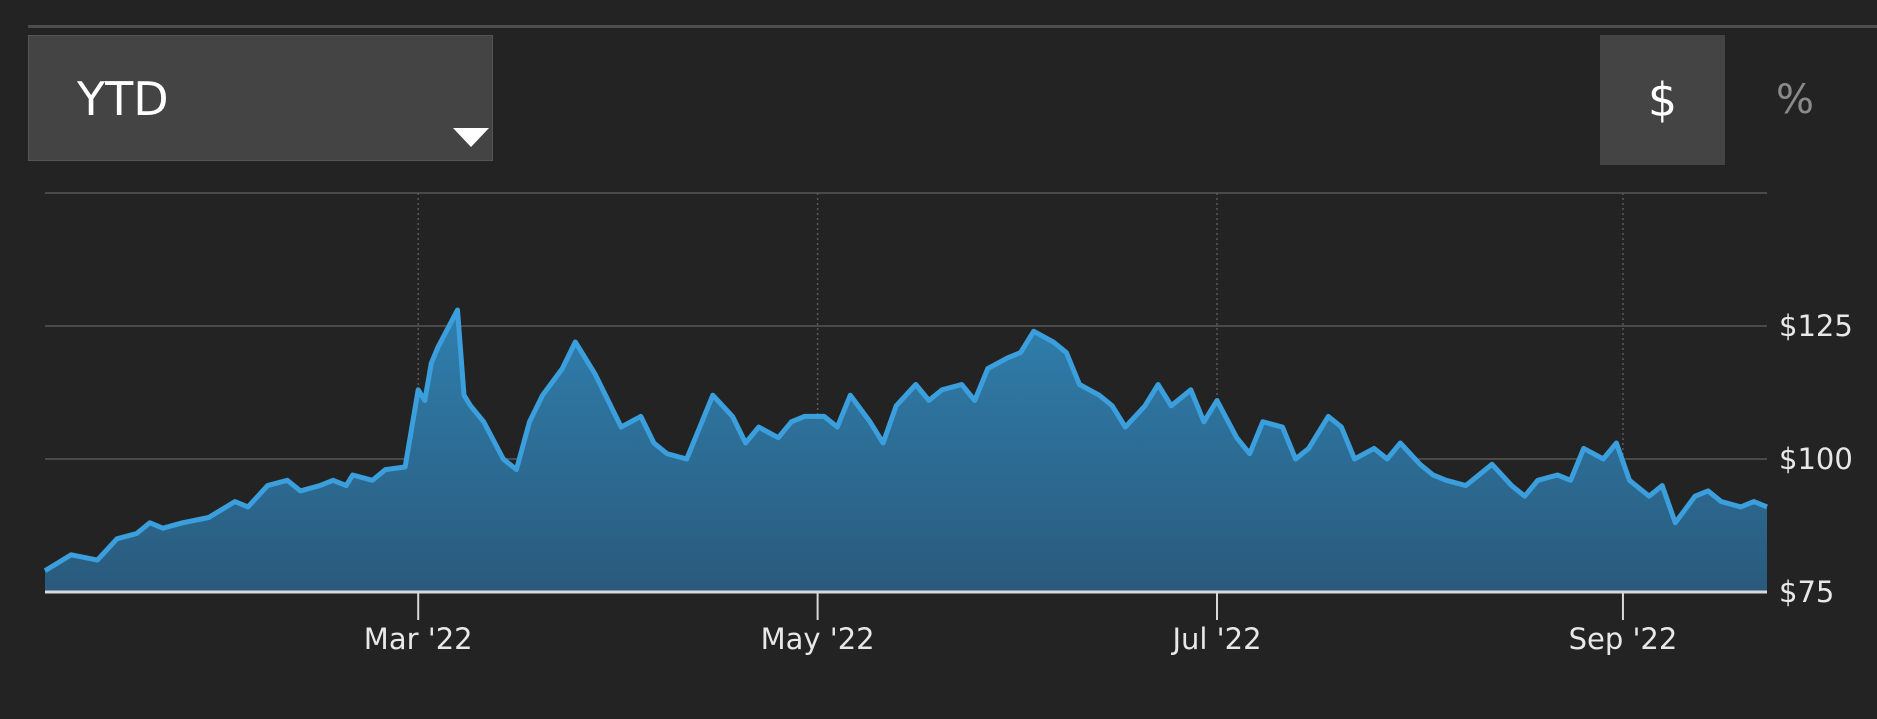  Describe the element at coordinates (418, 639) in the screenshot. I see `x-tick-label: Mar '22` at that location.